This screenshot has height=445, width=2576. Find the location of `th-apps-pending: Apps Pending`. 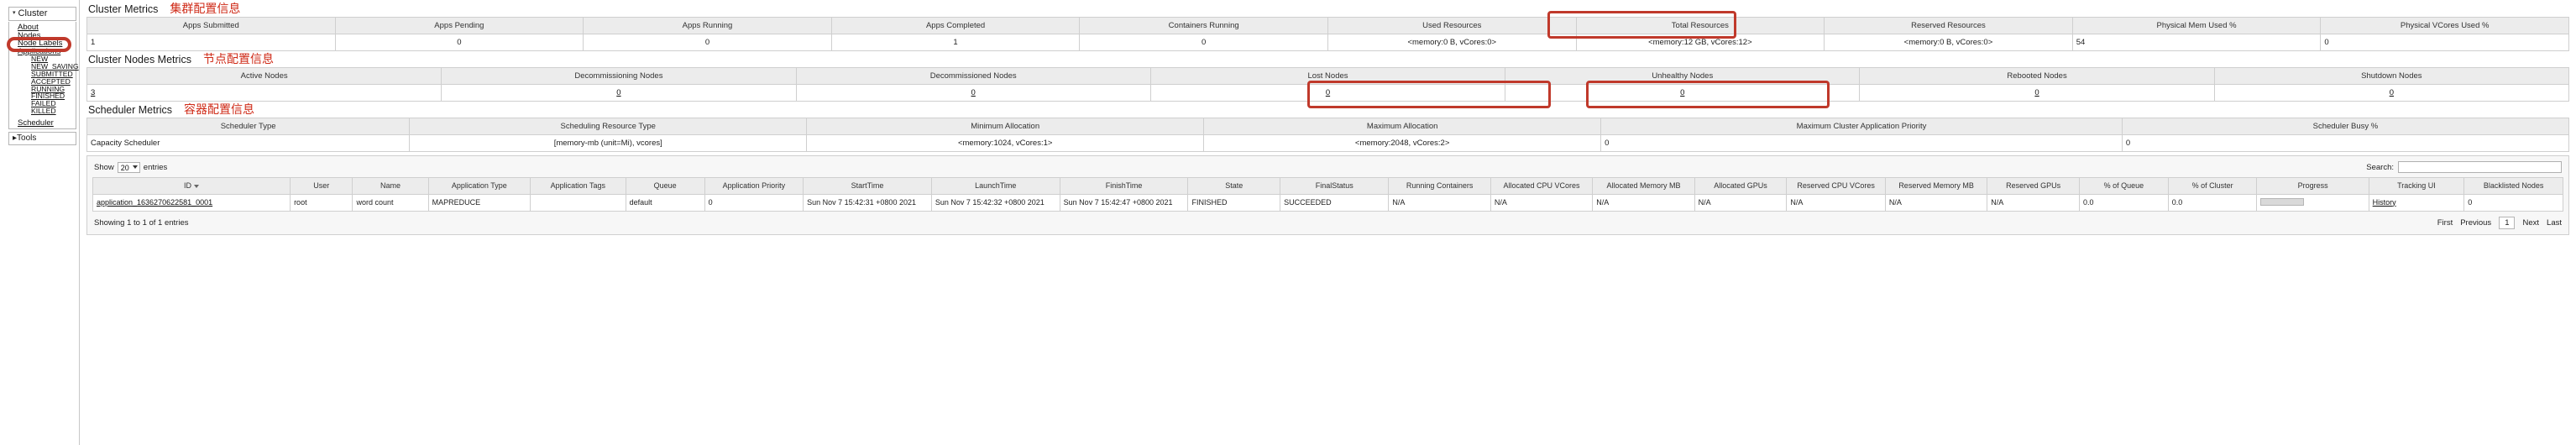

th-apps-pending: Apps Pending is located at coordinates (459, 25).